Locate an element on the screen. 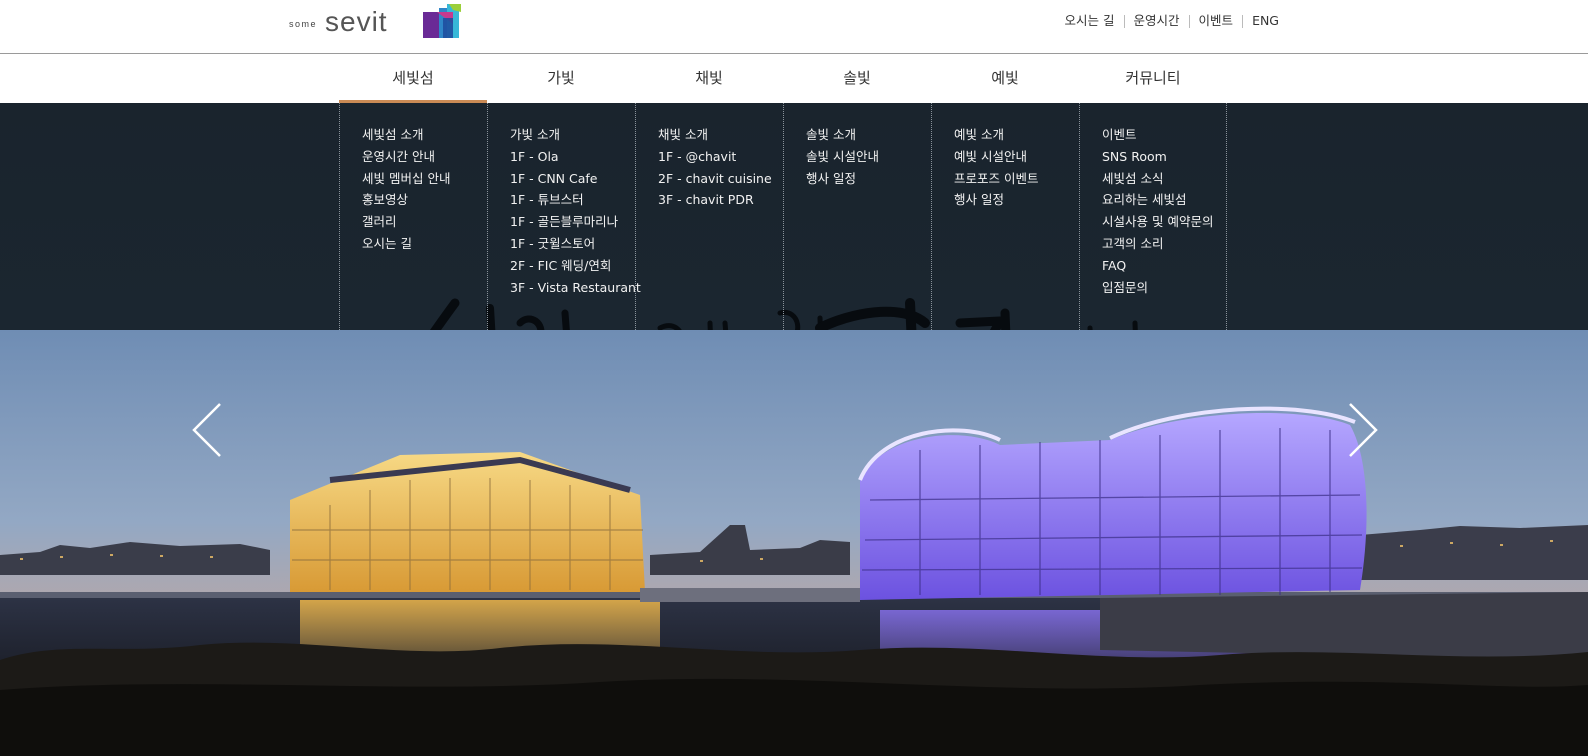  submenu-link: 2F - chavit cuisine is located at coordinates (720, 179).